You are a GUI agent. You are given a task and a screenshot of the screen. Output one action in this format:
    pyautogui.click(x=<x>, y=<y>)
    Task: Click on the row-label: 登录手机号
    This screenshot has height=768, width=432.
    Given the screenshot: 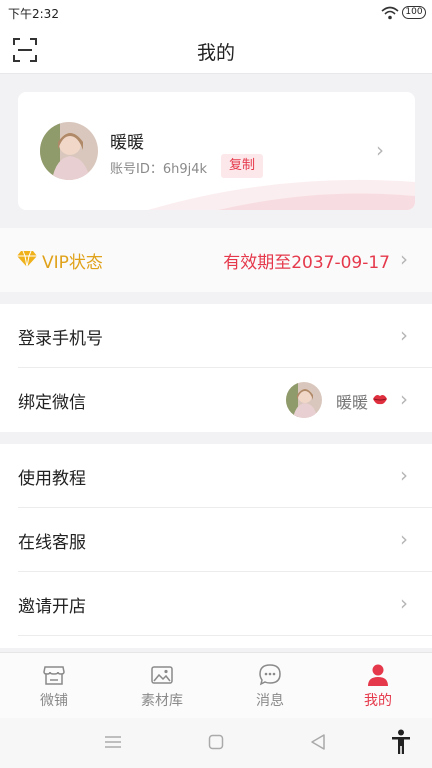 What is the action you would take?
    pyautogui.click(x=60, y=339)
    